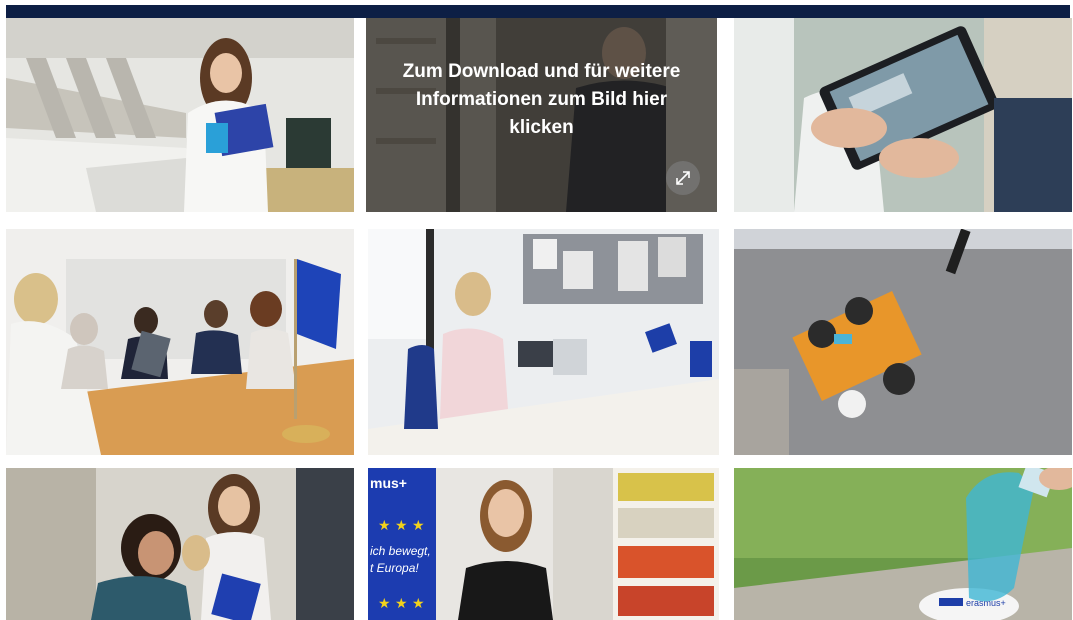 The height and width of the screenshot is (620, 1073). I want to click on gallery-tile-9: erasmus+, so click(903, 544).